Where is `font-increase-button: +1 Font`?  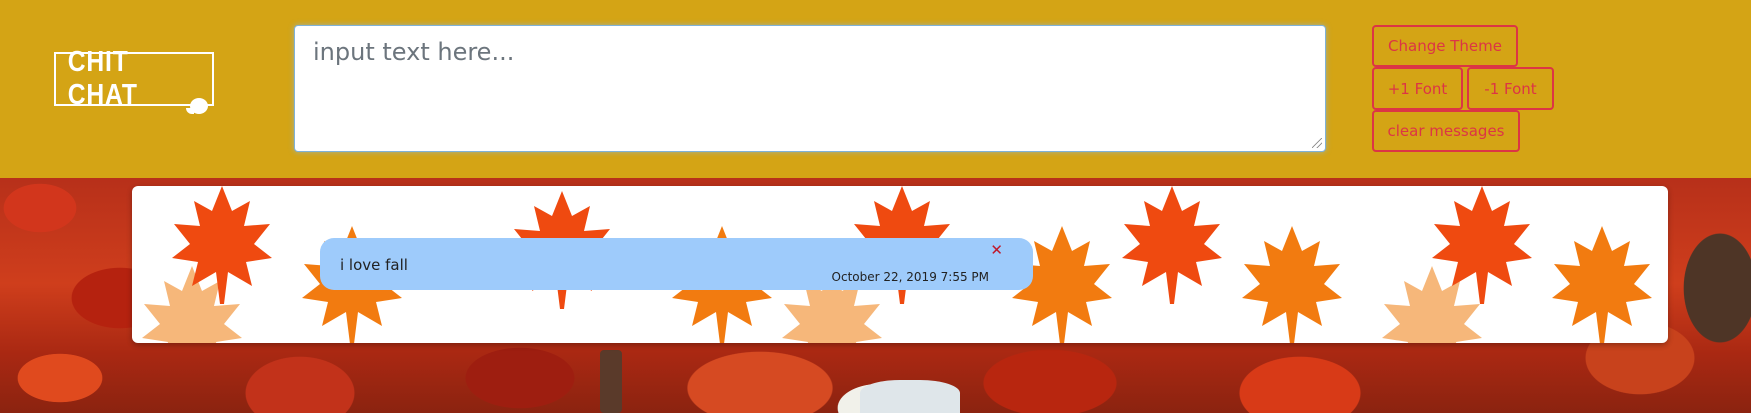 font-increase-button: +1 Font is located at coordinates (1417, 88).